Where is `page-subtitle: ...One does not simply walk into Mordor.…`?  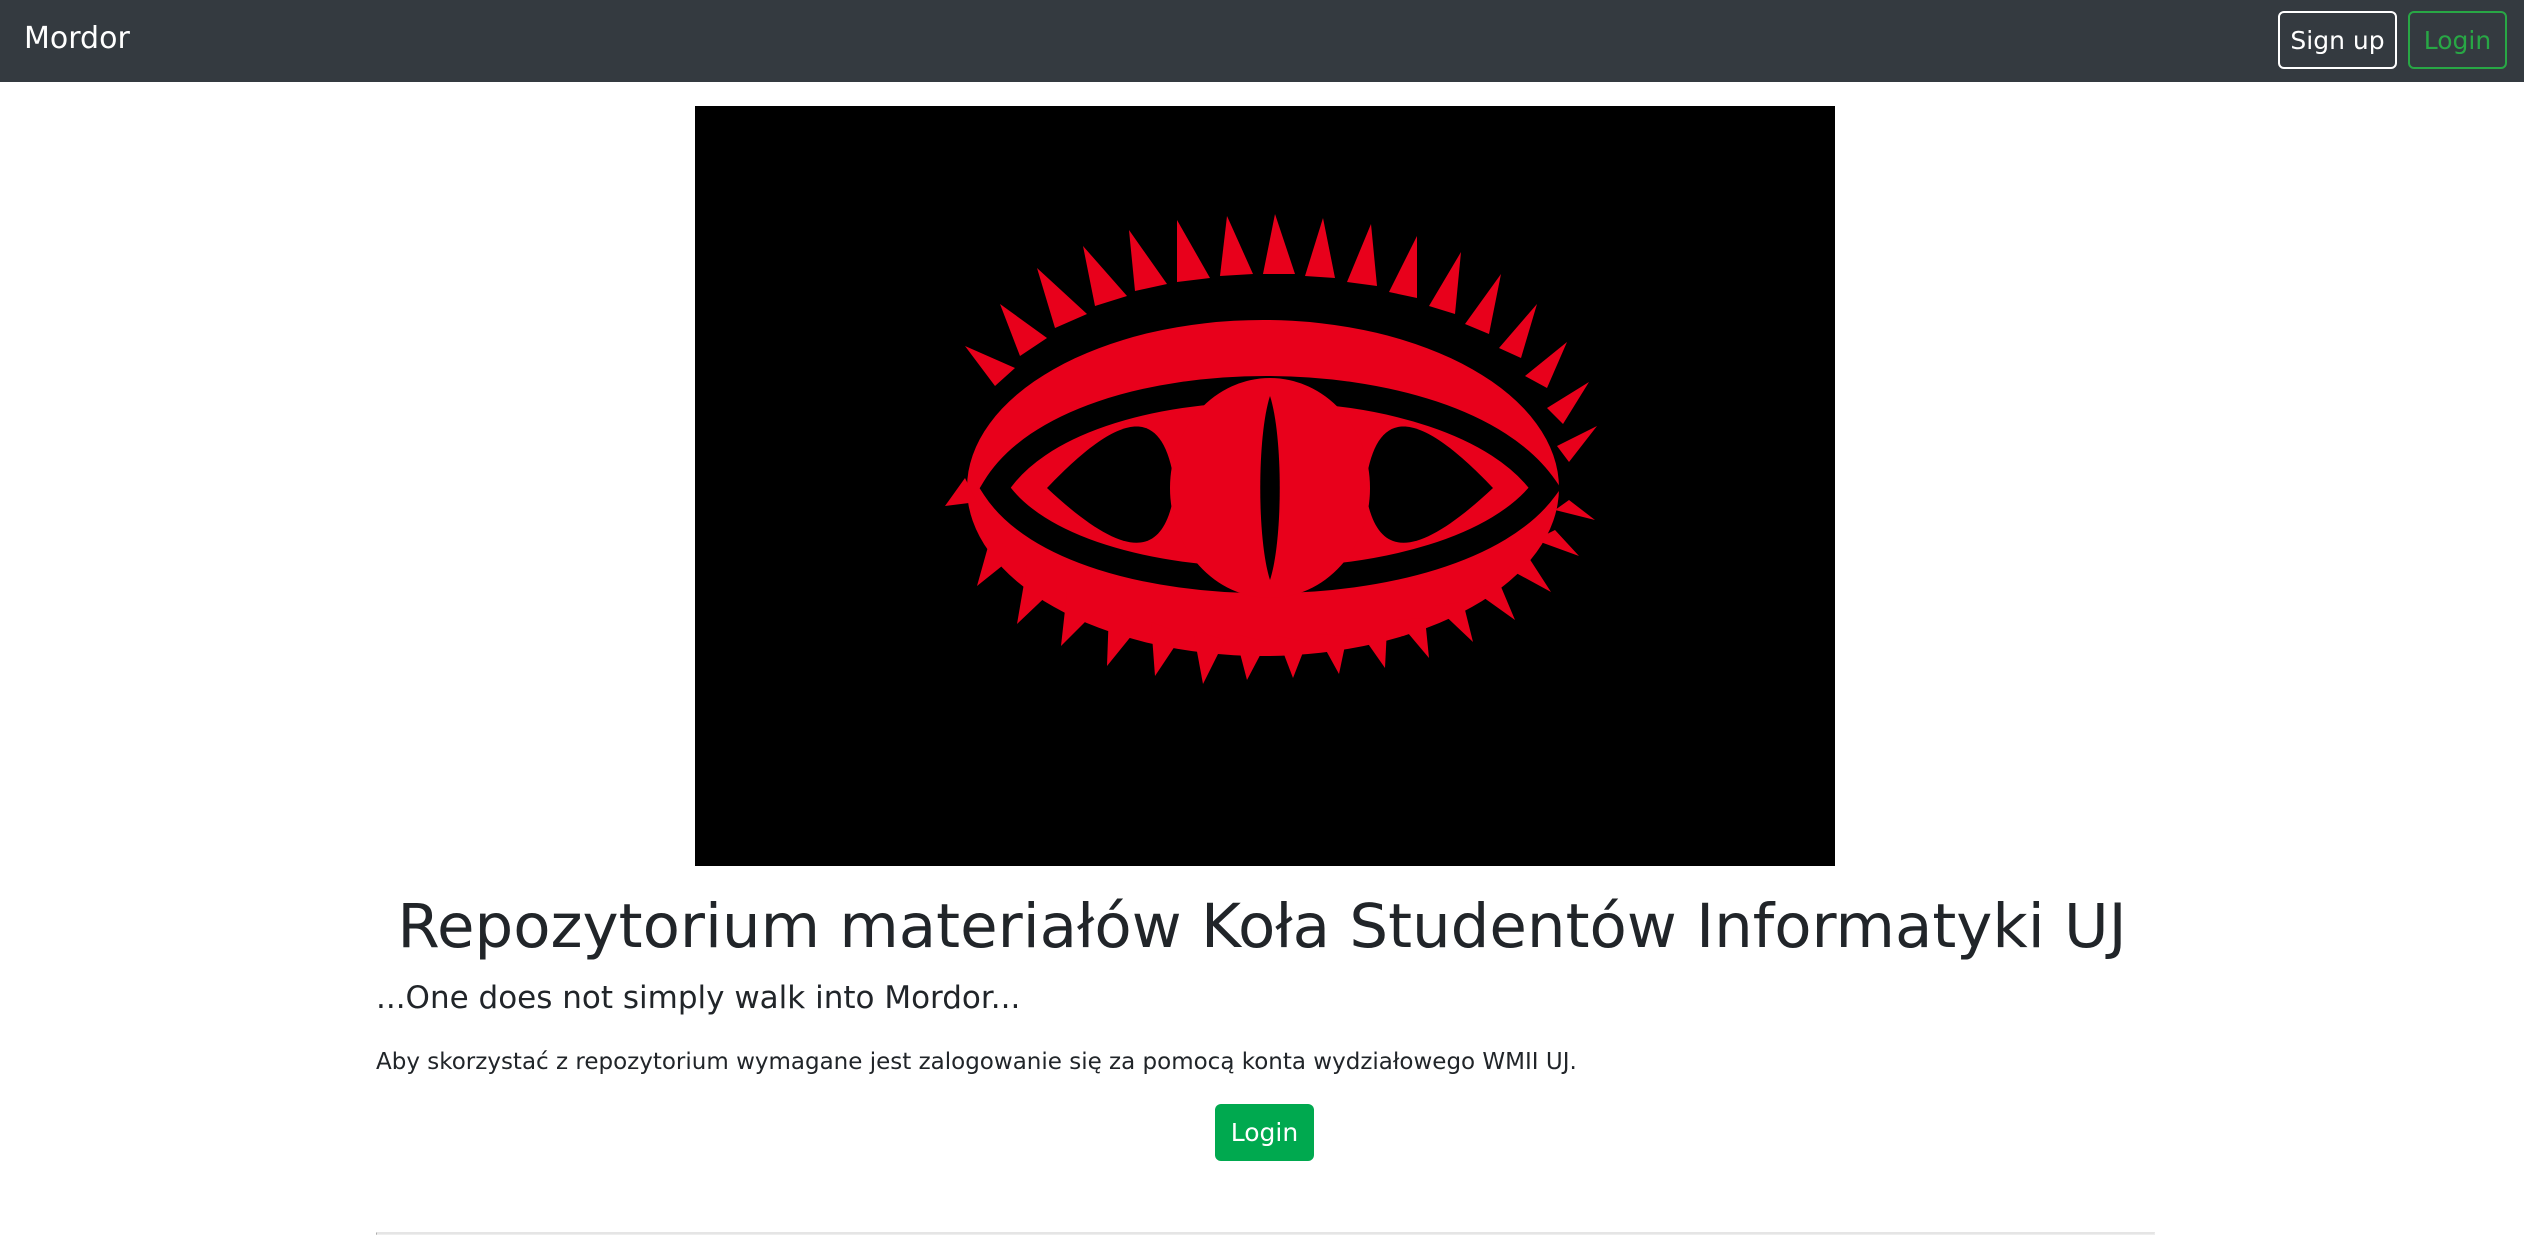
page-subtitle: ...One does not simply walk into Mordor.… is located at coordinates (698, 998).